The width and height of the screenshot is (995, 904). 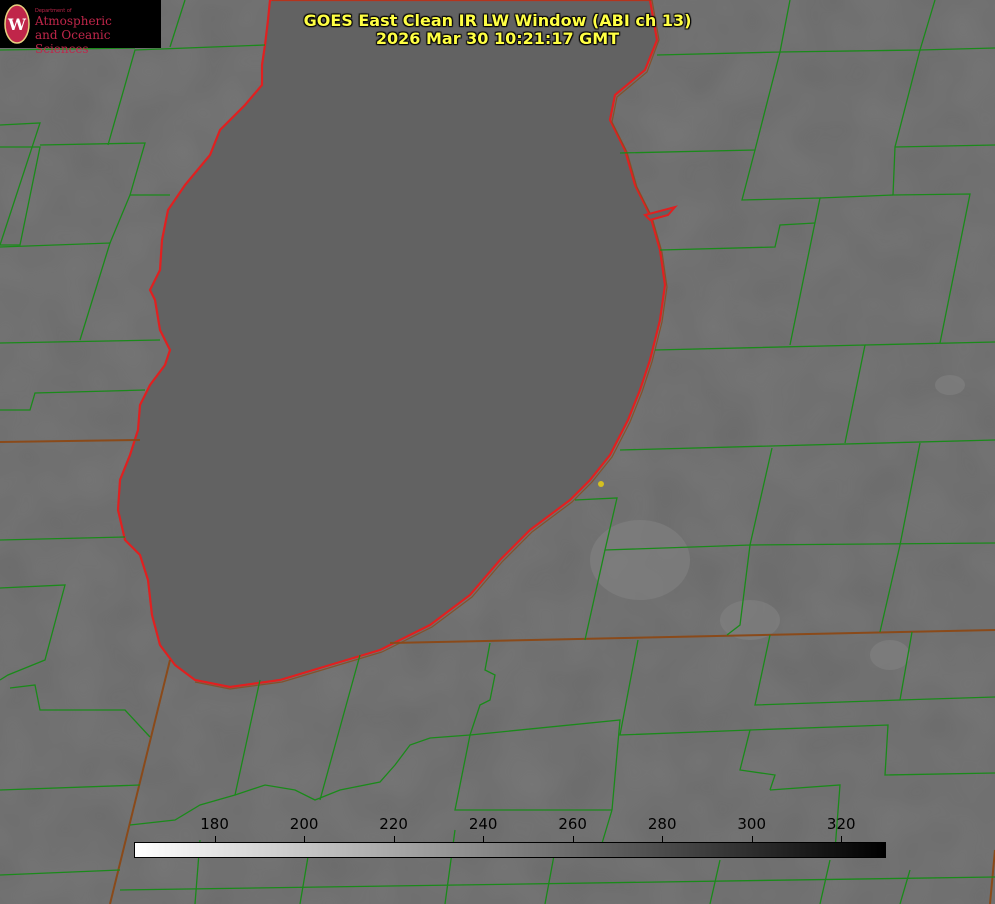 I want to click on colorbar-tick-label: 220, so click(x=393, y=824).